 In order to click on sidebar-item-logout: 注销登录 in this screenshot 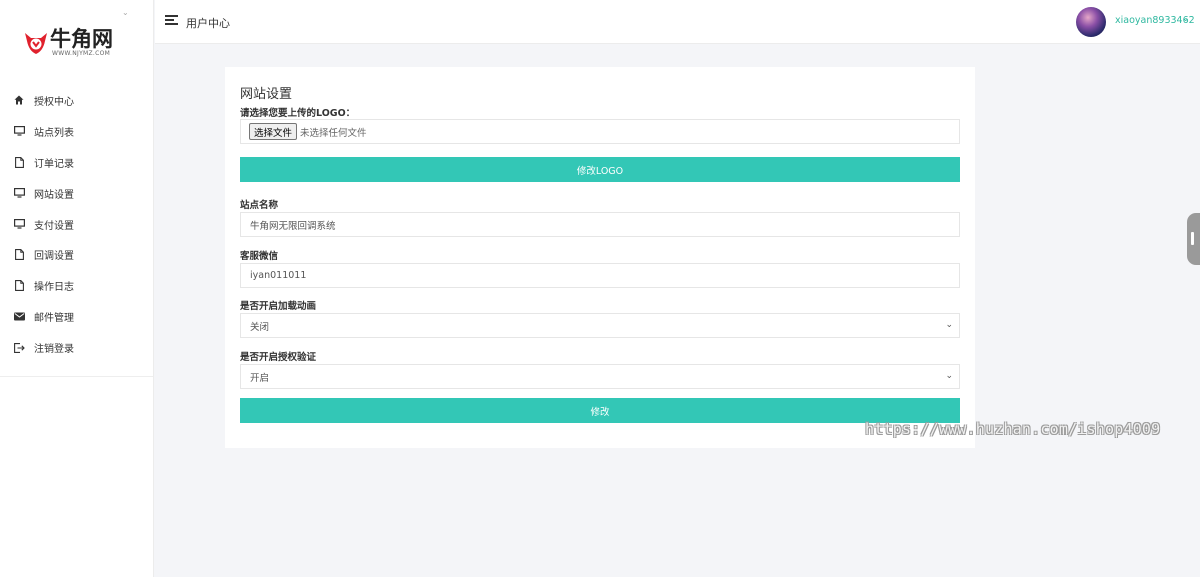, I will do `click(76, 347)`.